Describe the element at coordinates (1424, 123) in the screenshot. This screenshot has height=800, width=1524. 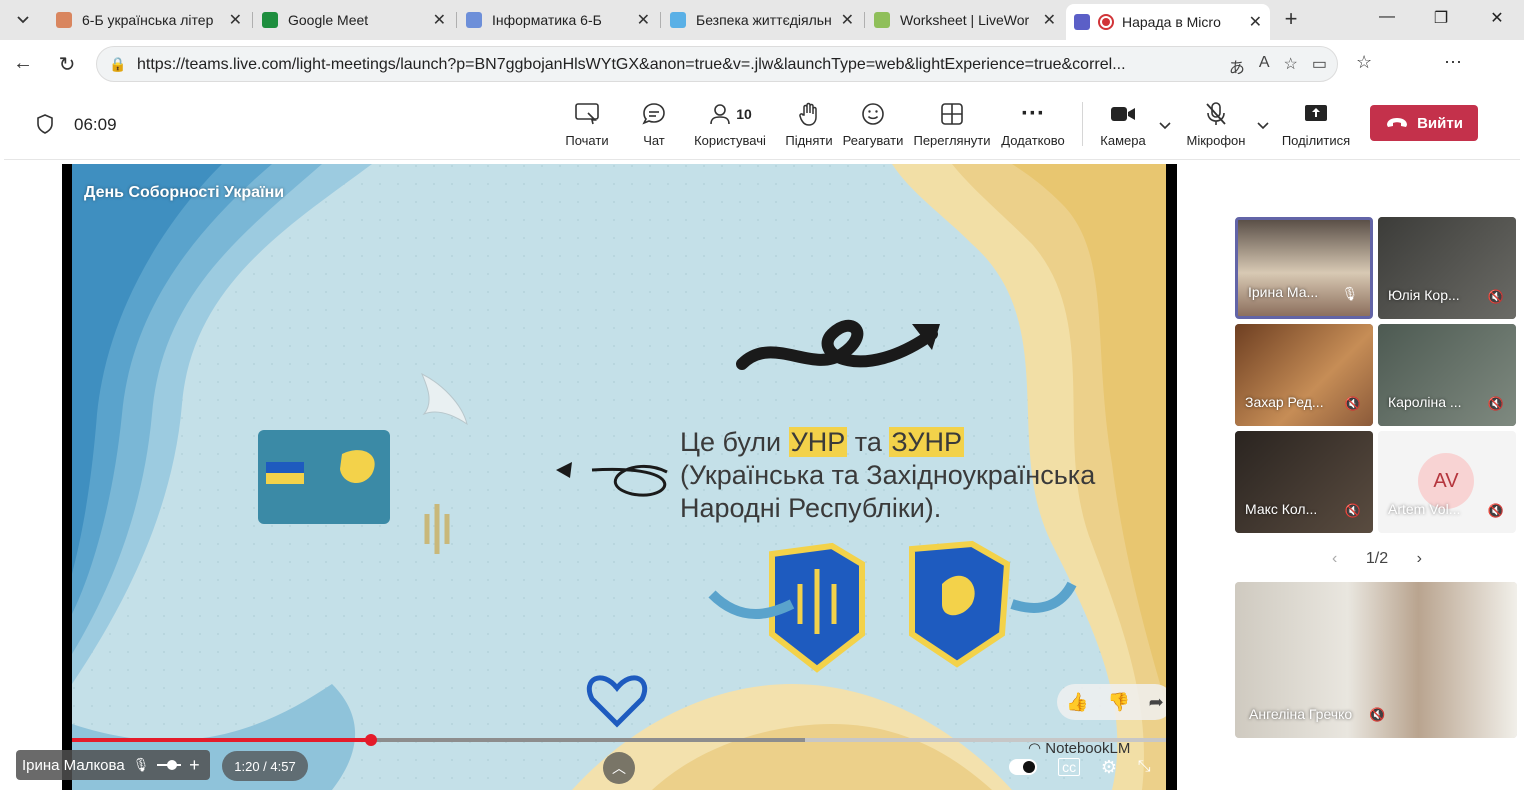
I see `leave-button: Вийти` at that location.